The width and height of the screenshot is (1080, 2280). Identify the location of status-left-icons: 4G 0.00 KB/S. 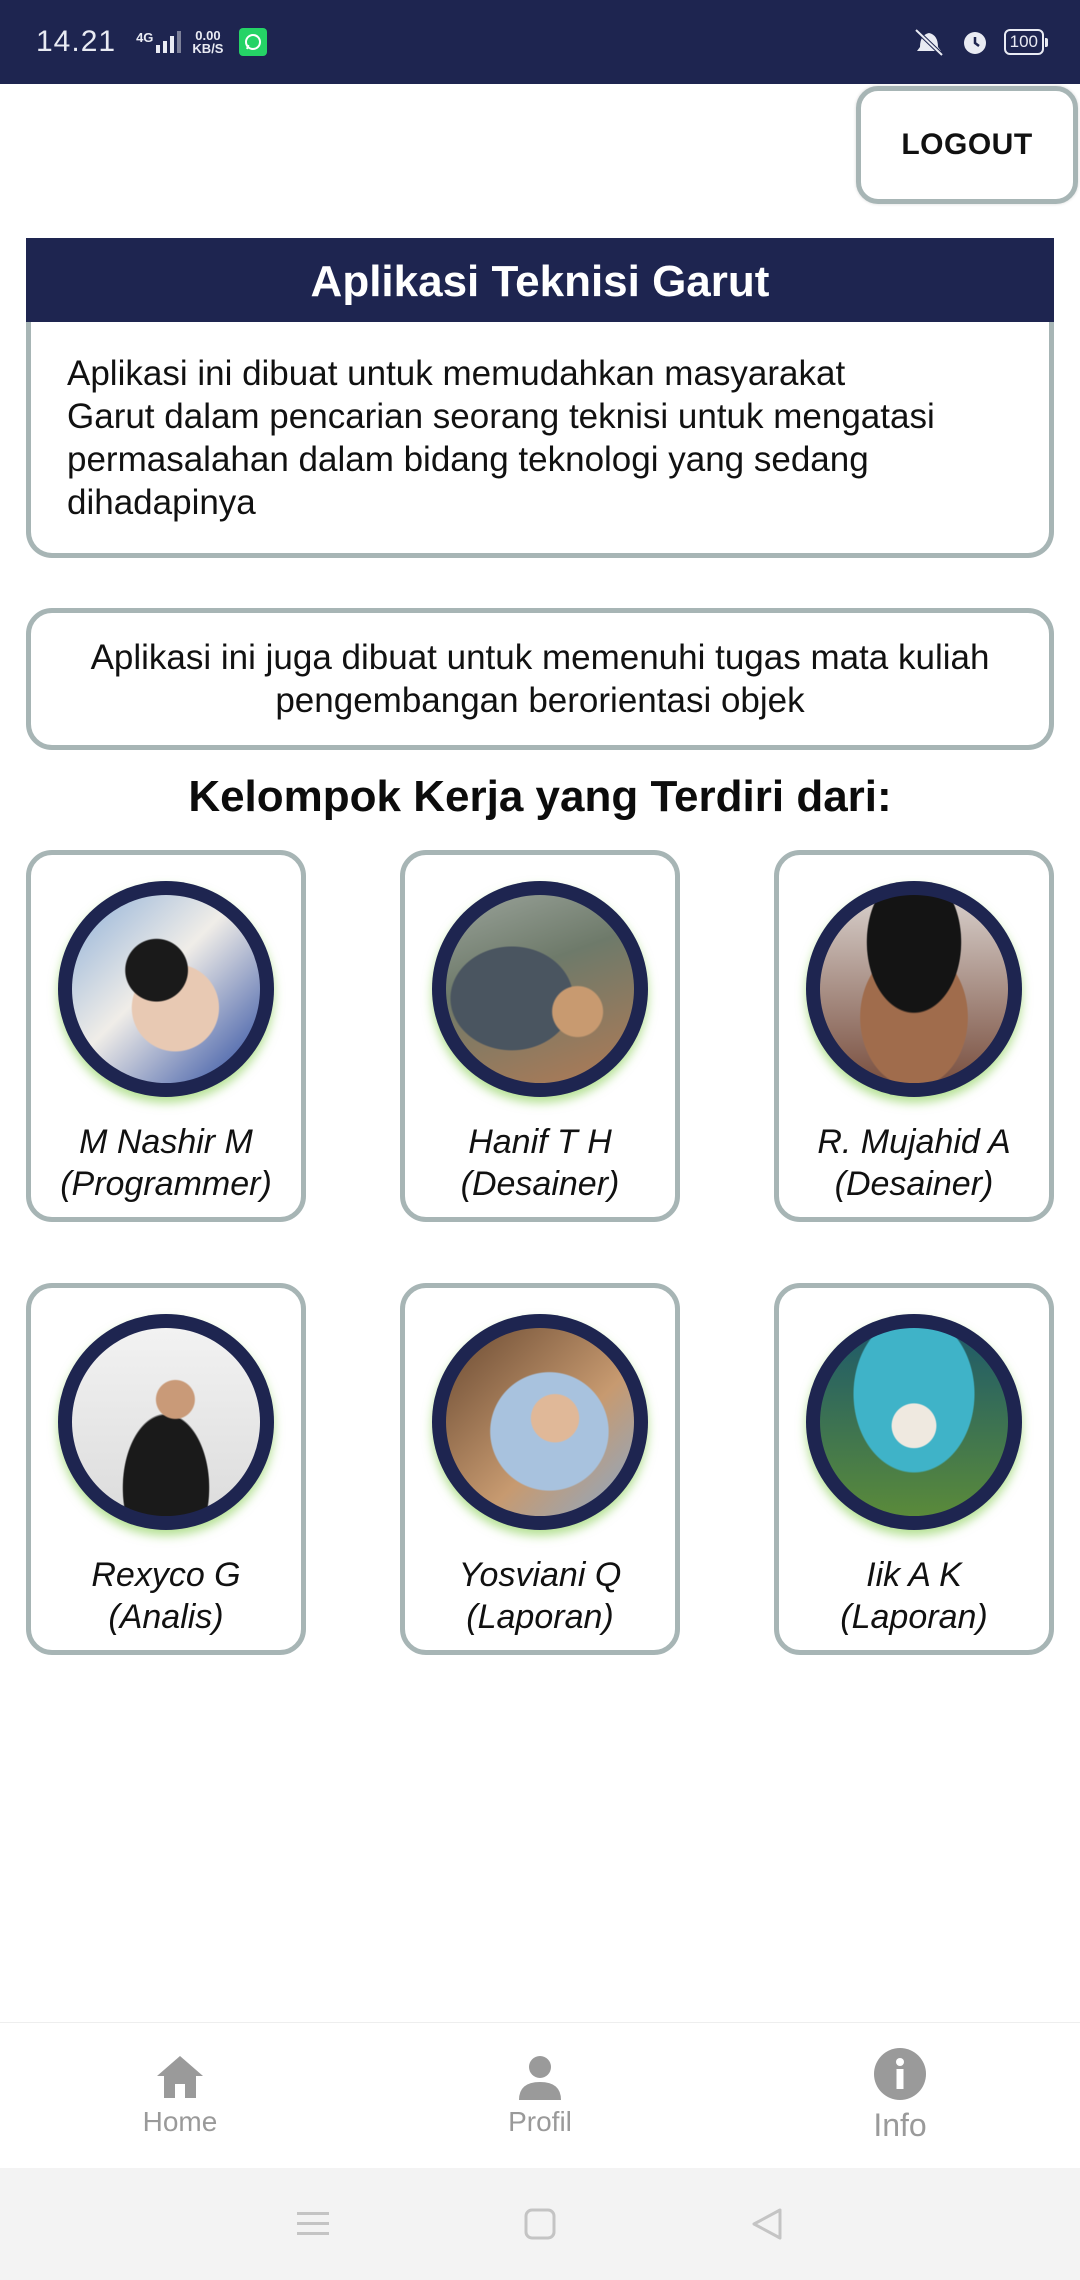
(202, 42).